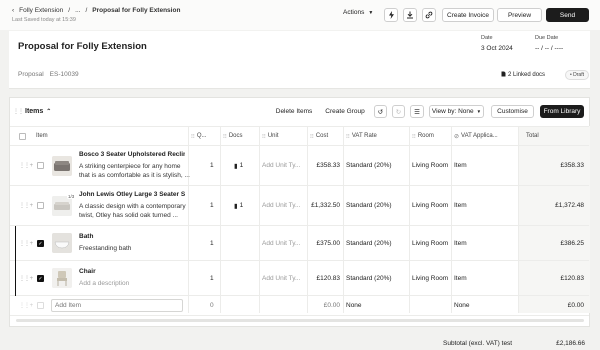 This screenshot has width=600, height=350. What do you see at coordinates (294, 111) in the screenshot?
I see `delete-items-button: Delete Items` at bounding box center [294, 111].